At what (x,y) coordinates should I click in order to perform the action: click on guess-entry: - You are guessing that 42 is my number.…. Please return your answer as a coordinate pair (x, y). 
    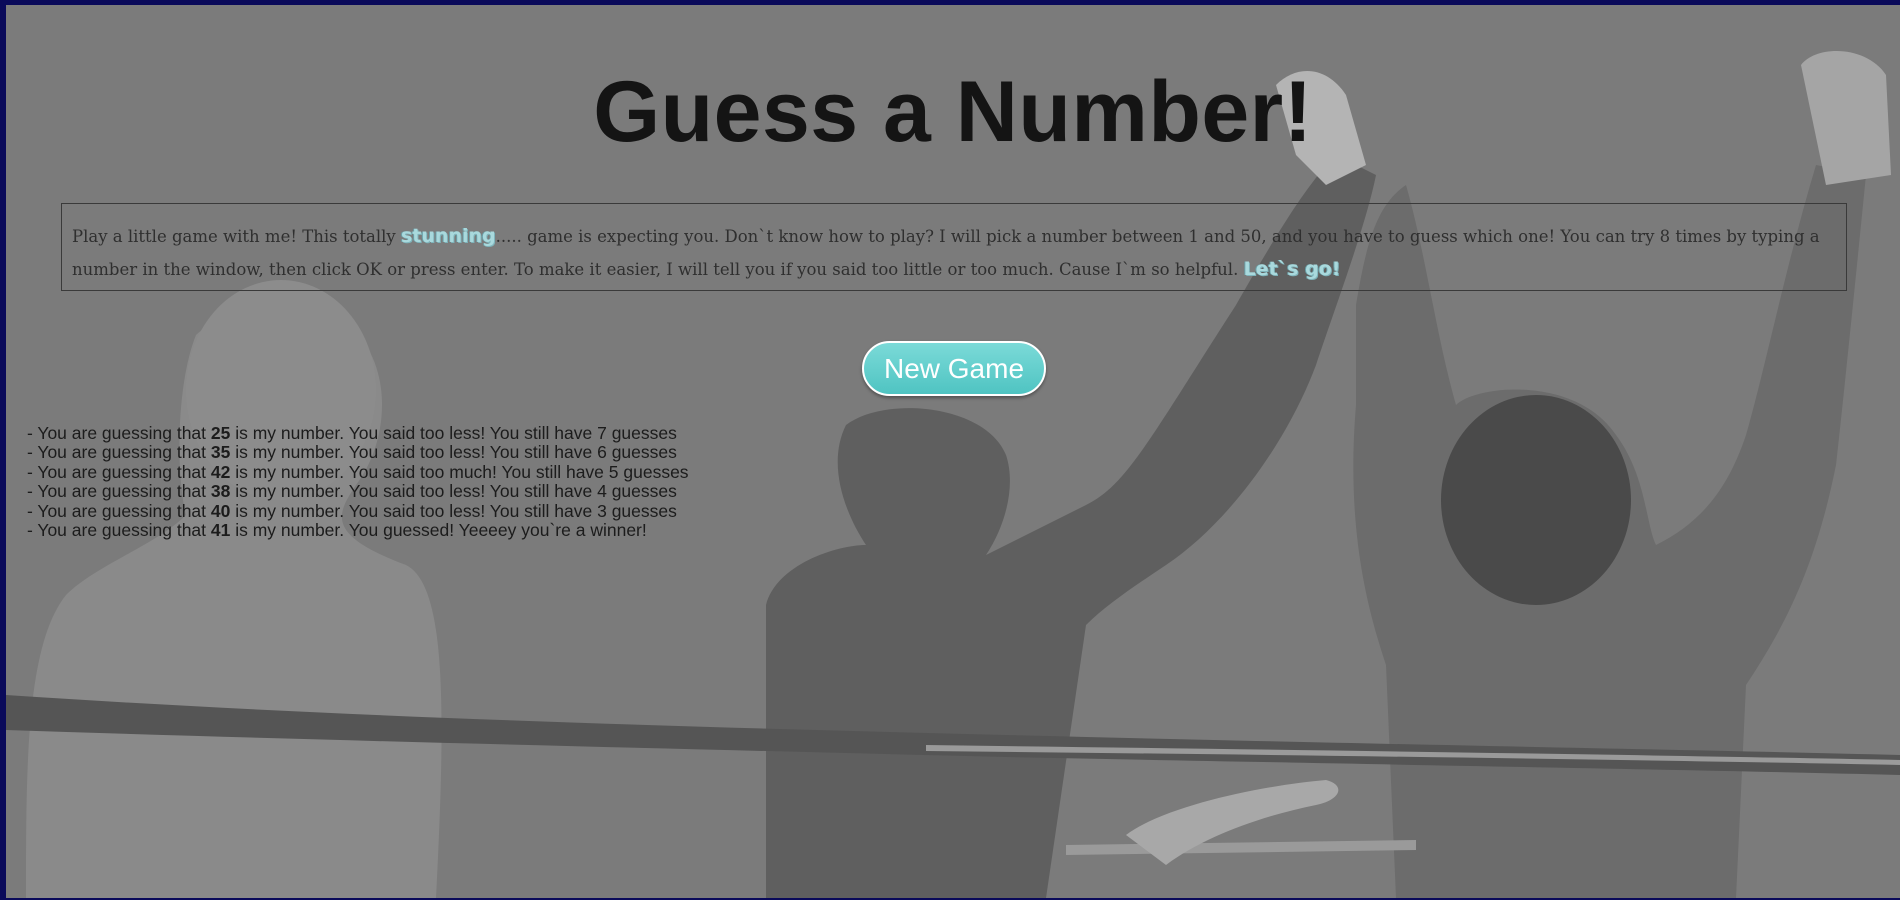
    Looking at the image, I should click on (358, 471).